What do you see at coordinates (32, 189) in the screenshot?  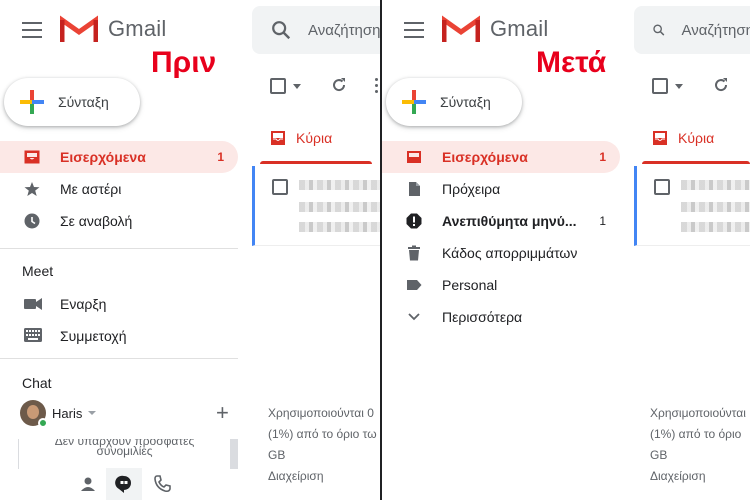 I see `star-icon` at bounding box center [32, 189].